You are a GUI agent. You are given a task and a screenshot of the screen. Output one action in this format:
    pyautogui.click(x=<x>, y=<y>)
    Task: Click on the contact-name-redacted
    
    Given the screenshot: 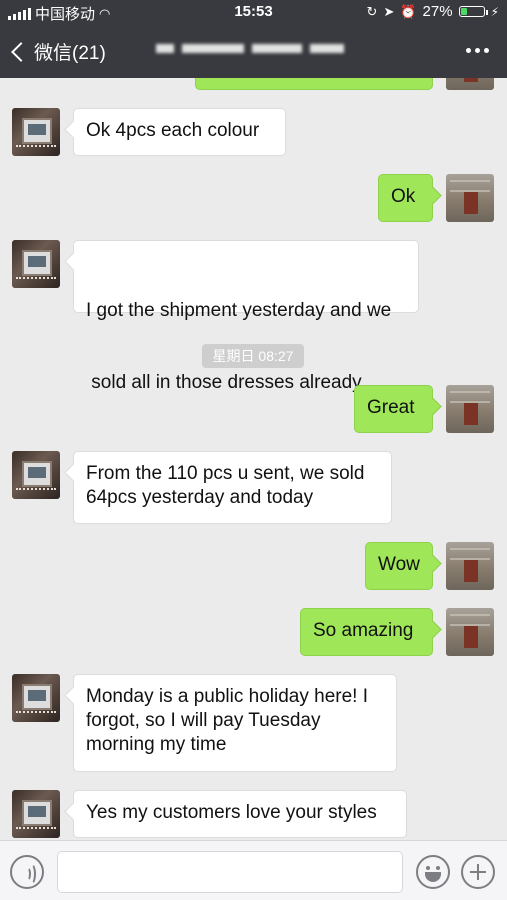 What is the action you would take?
    pyautogui.click(x=250, y=48)
    